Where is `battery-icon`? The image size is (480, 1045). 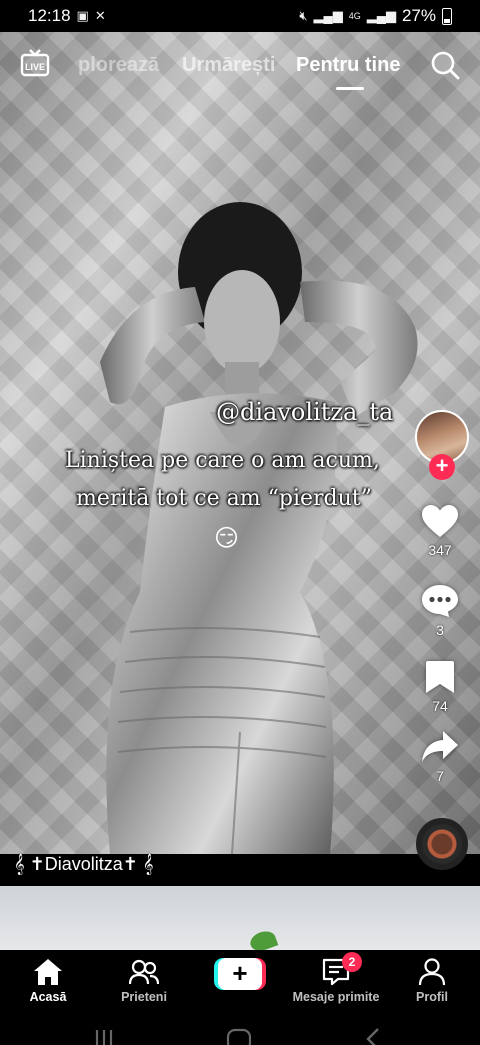 battery-icon is located at coordinates (447, 16).